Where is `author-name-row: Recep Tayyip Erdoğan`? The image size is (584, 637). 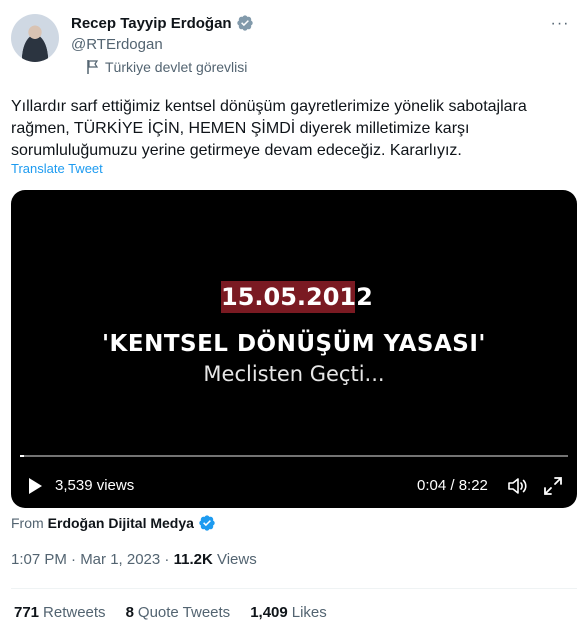 author-name-row: Recep Tayyip Erdoğan is located at coordinates (162, 23).